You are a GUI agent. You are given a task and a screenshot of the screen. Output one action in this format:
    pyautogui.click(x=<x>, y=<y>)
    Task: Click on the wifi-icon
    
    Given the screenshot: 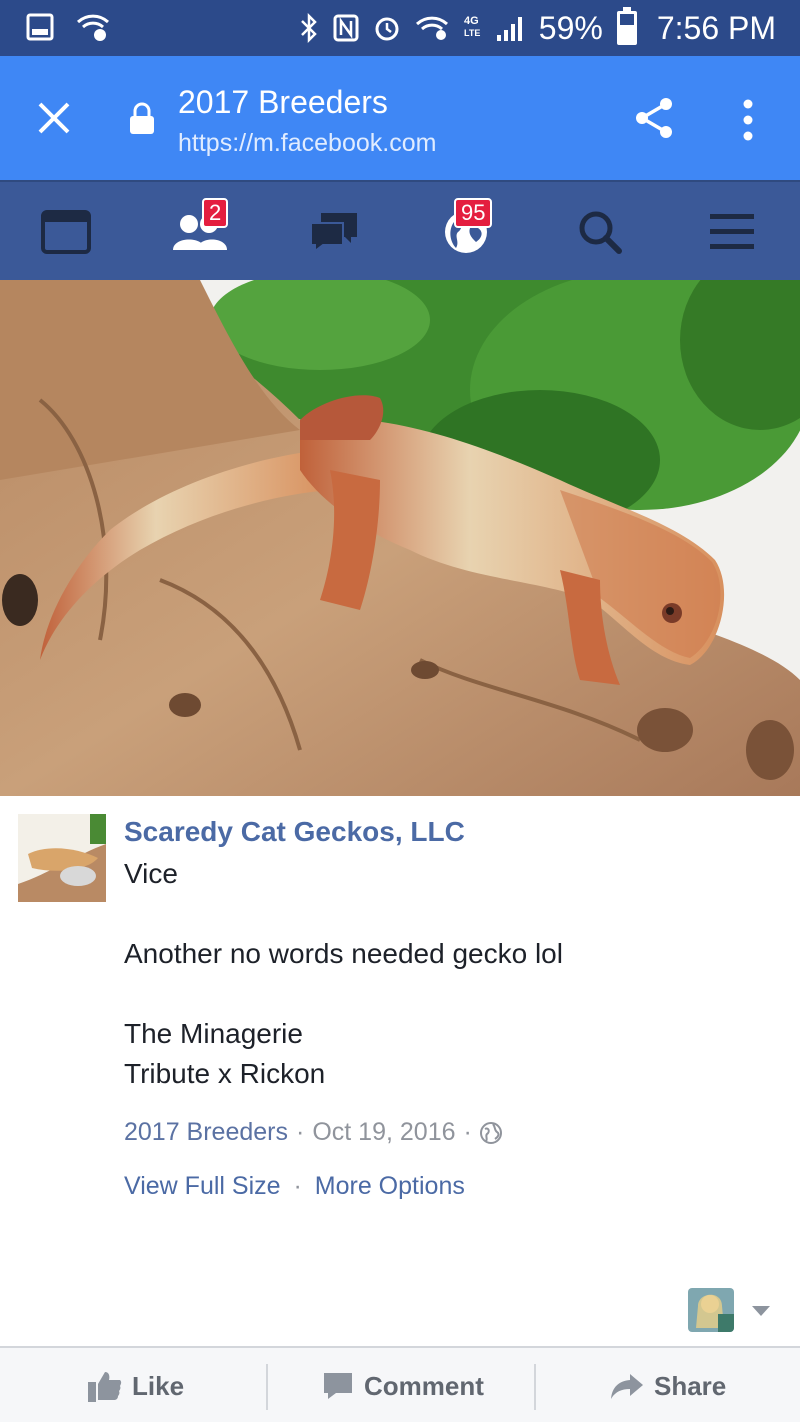 What is the action you would take?
    pyautogui.click(x=431, y=28)
    